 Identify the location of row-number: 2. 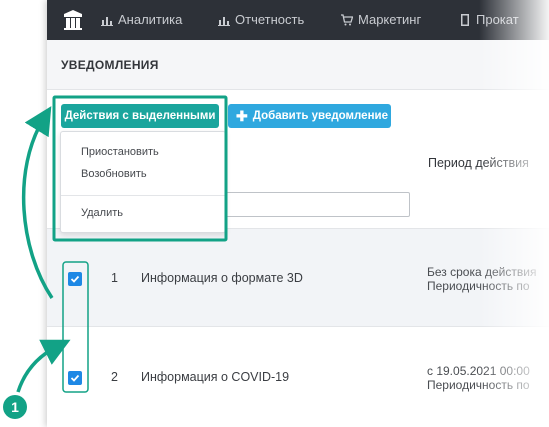
(114, 377).